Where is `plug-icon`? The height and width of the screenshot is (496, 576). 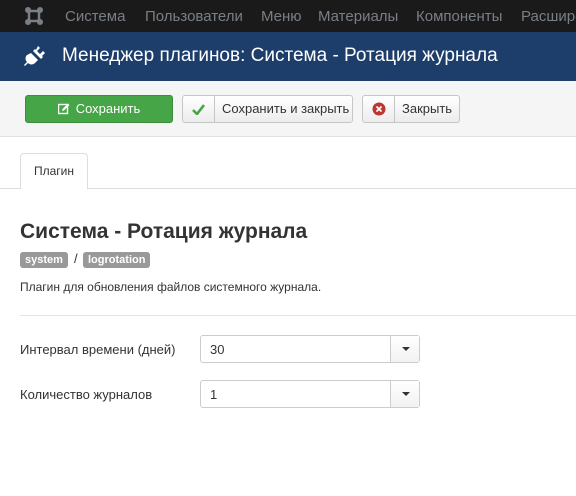 plug-icon is located at coordinates (34, 56).